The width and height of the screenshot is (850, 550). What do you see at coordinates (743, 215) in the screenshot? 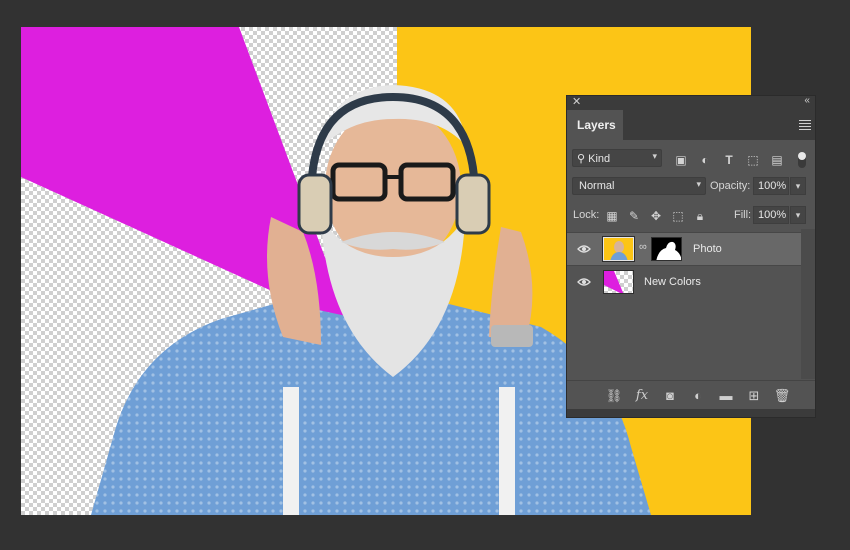
I see `fill-label: Fill:` at bounding box center [743, 215].